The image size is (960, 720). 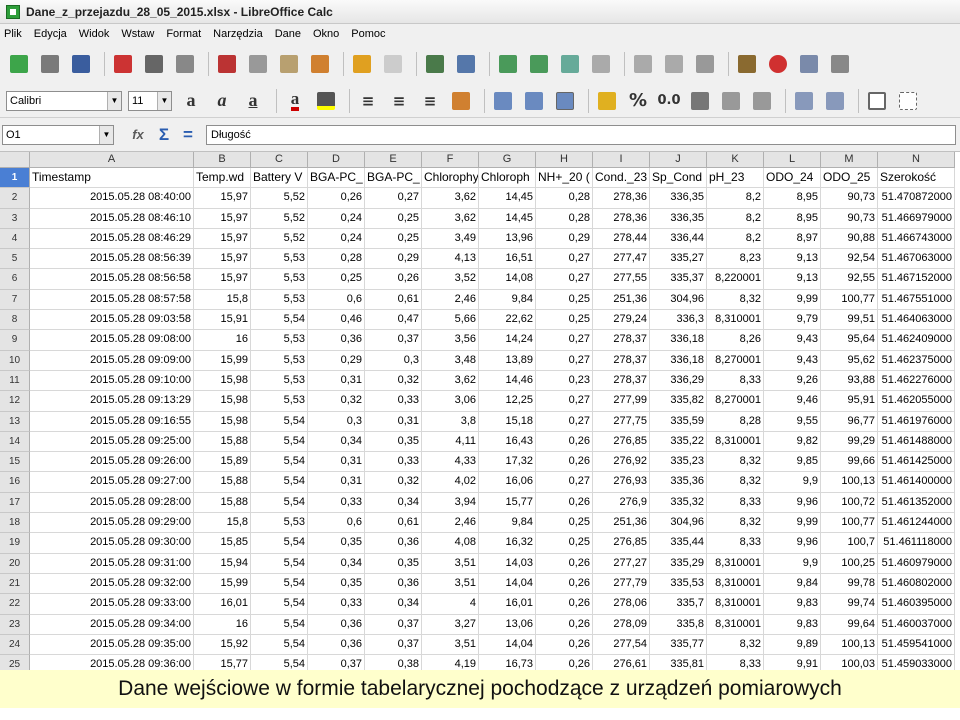 What do you see at coordinates (15, 523) in the screenshot?
I see `row-header: 18` at bounding box center [15, 523].